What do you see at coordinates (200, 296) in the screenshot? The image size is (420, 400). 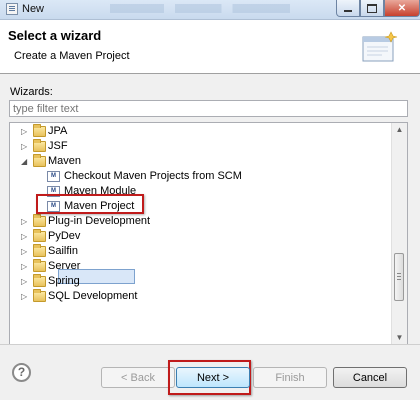 I see `tree-item-sql-development: ▷ SQL Development` at bounding box center [200, 296].